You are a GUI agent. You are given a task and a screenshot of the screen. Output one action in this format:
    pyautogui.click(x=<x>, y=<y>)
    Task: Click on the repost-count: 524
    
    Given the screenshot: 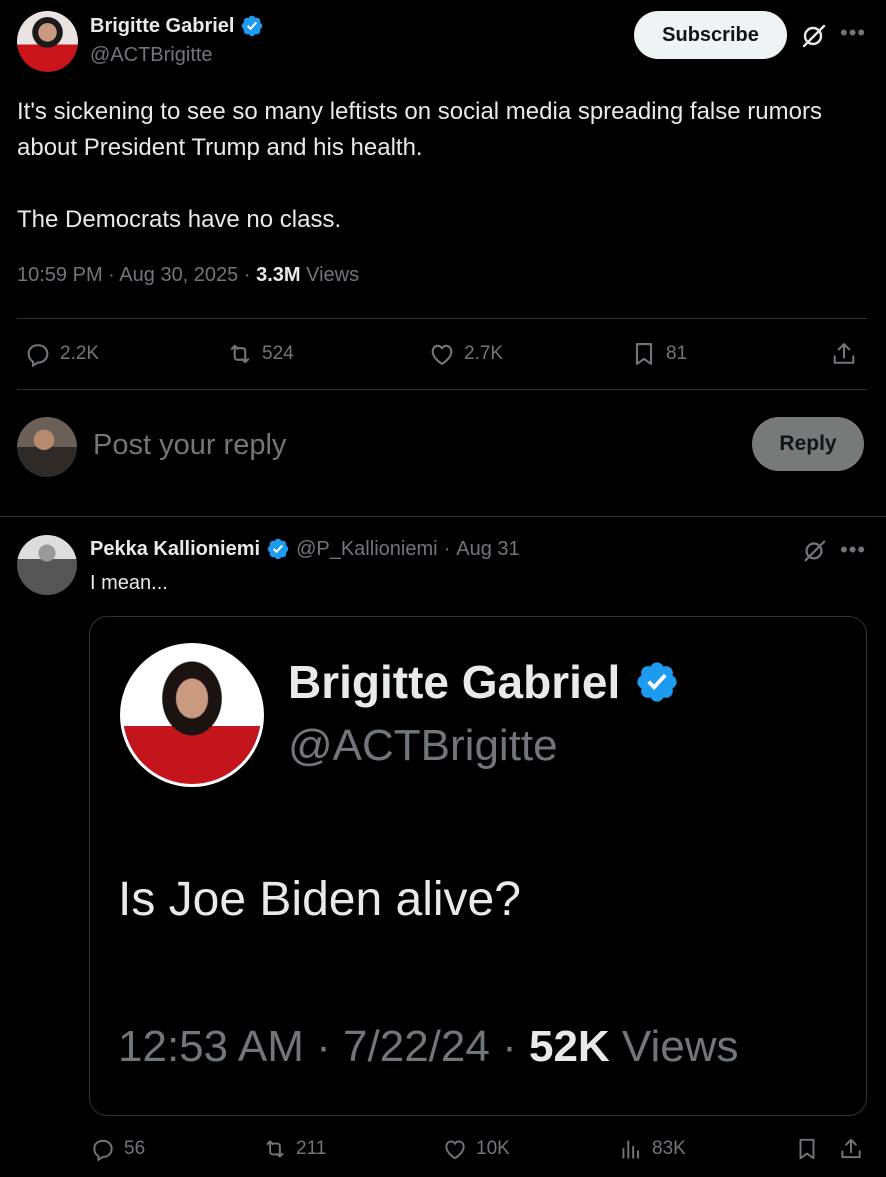 What is the action you would take?
    pyautogui.click(x=278, y=353)
    